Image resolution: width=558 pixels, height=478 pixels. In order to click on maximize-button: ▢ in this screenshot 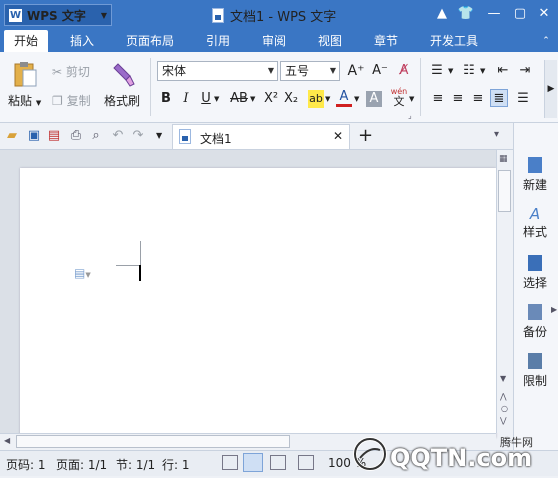, I will do `click(520, 14)`.